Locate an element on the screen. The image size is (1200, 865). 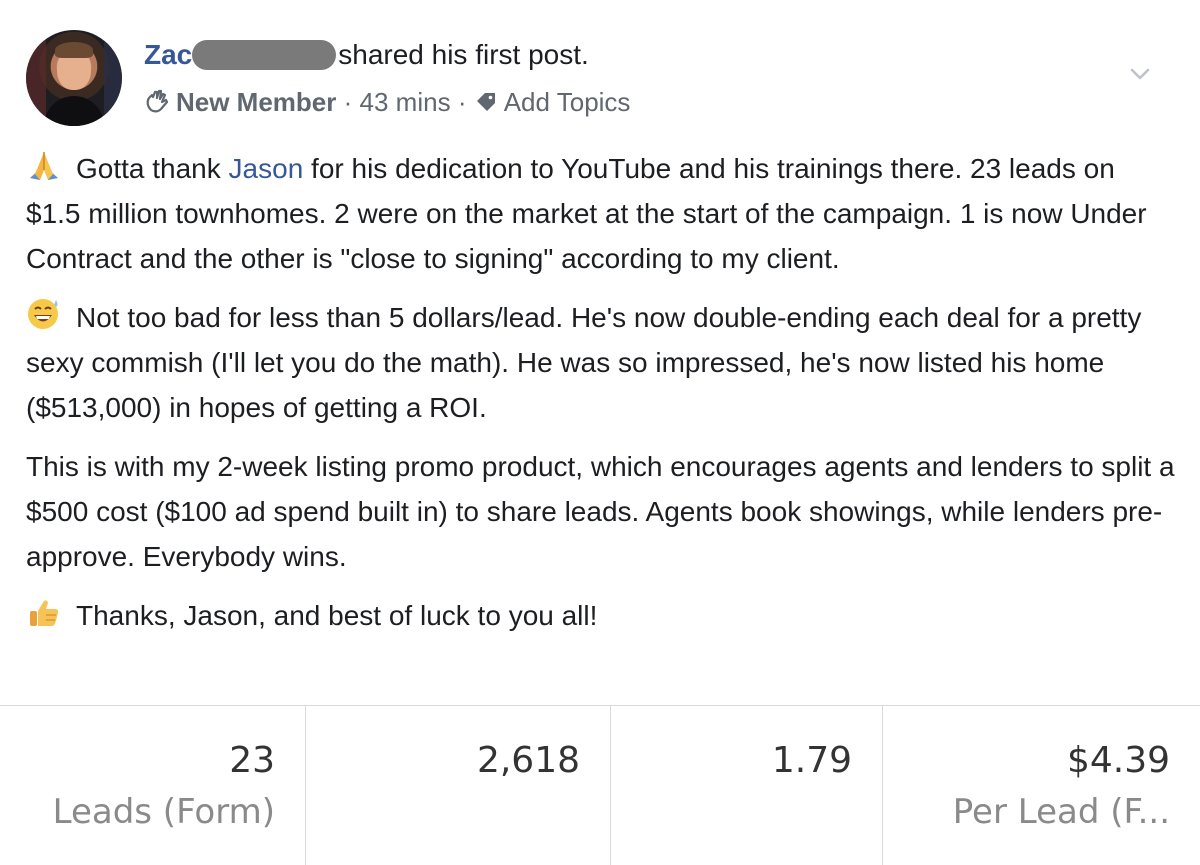
waving-hand-icon is located at coordinates (157, 104).